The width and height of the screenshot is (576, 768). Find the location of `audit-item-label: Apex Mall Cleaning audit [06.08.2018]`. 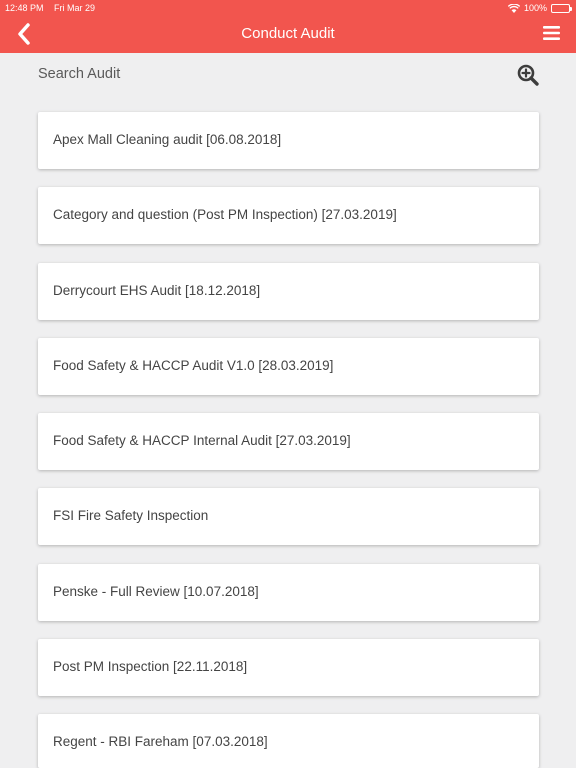

audit-item-label: Apex Mall Cleaning audit [06.08.2018] is located at coordinates (167, 139).